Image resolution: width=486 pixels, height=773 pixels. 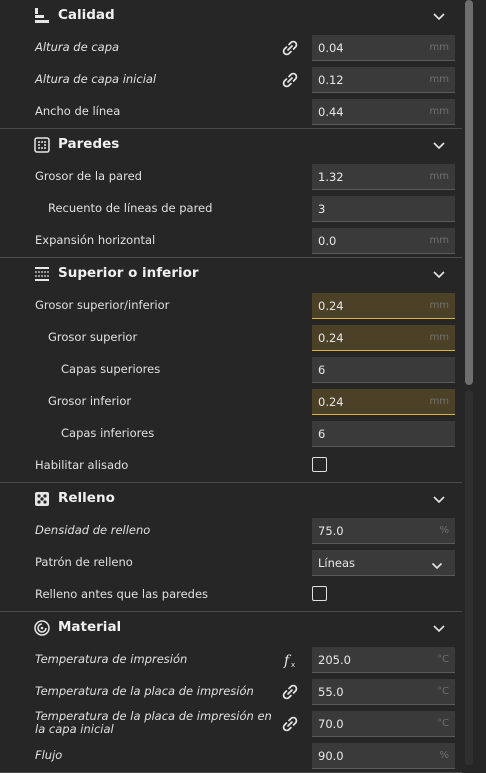 What do you see at coordinates (231, 209) in the screenshot?
I see `setting-row: Recuento de líneas de pared 3` at bounding box center [231, 209].